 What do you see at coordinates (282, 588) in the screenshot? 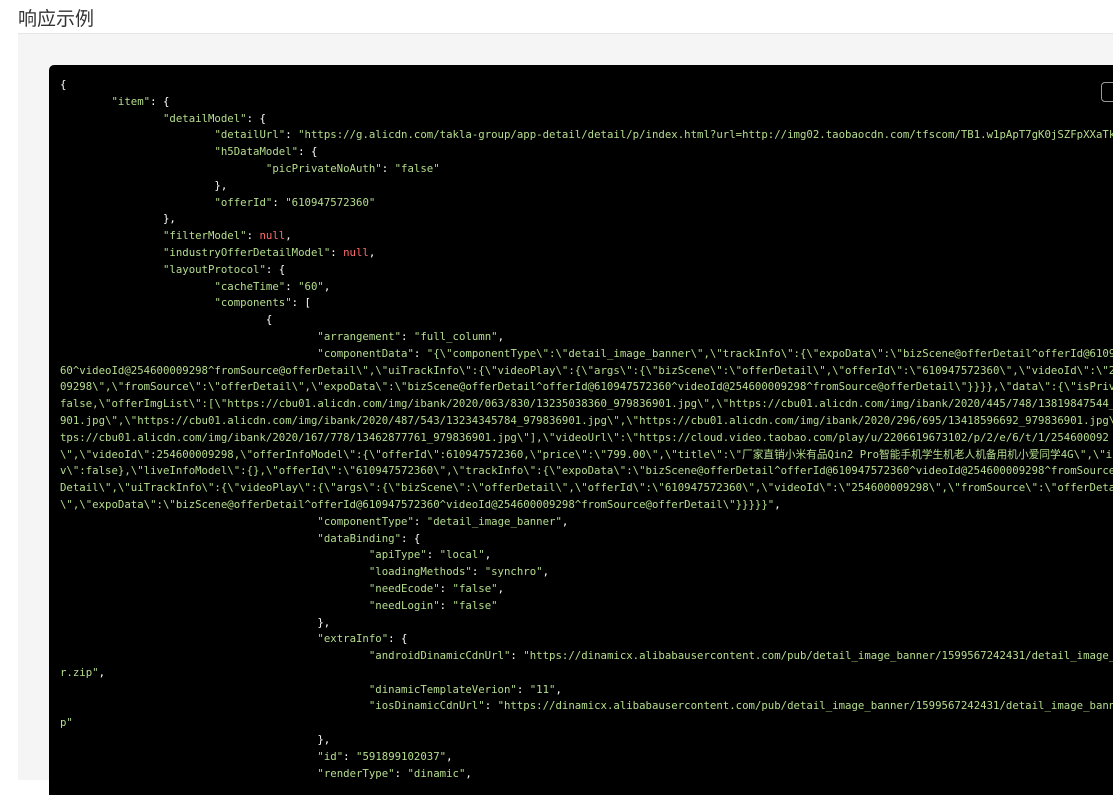
I see `code-line: "needEcode": "false",` at bounding box center [282, 588].